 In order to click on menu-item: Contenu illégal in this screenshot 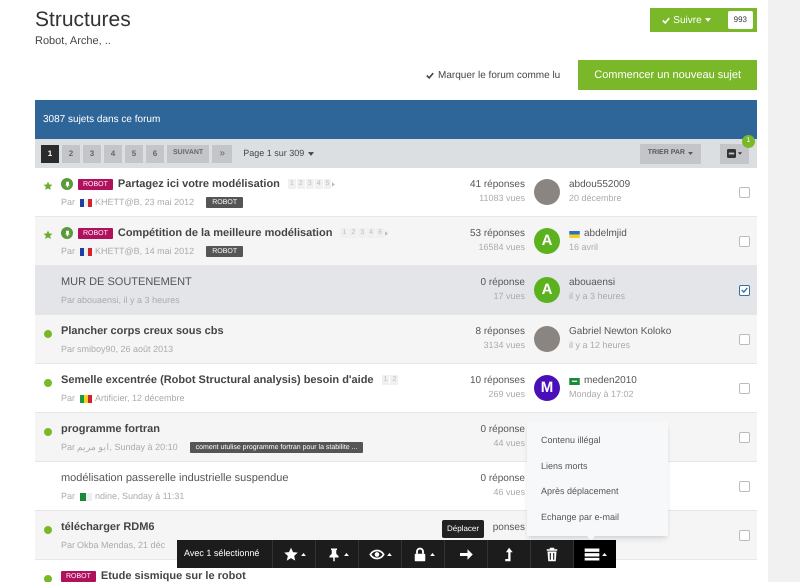, I will do `click(597, 441)`.